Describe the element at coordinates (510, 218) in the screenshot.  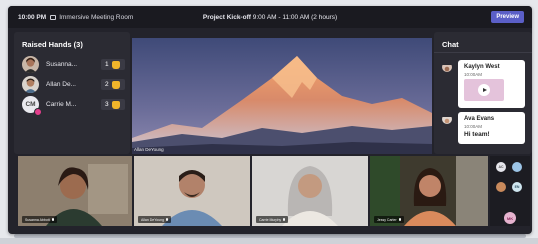
I see `roster-avatar: MK` at that location.